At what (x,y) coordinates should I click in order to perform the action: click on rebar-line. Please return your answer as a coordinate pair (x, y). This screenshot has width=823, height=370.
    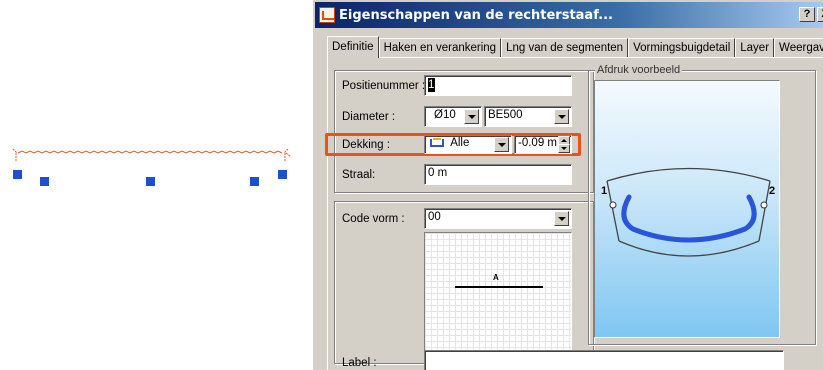
    Looking at the image, I should click on (150, 152).